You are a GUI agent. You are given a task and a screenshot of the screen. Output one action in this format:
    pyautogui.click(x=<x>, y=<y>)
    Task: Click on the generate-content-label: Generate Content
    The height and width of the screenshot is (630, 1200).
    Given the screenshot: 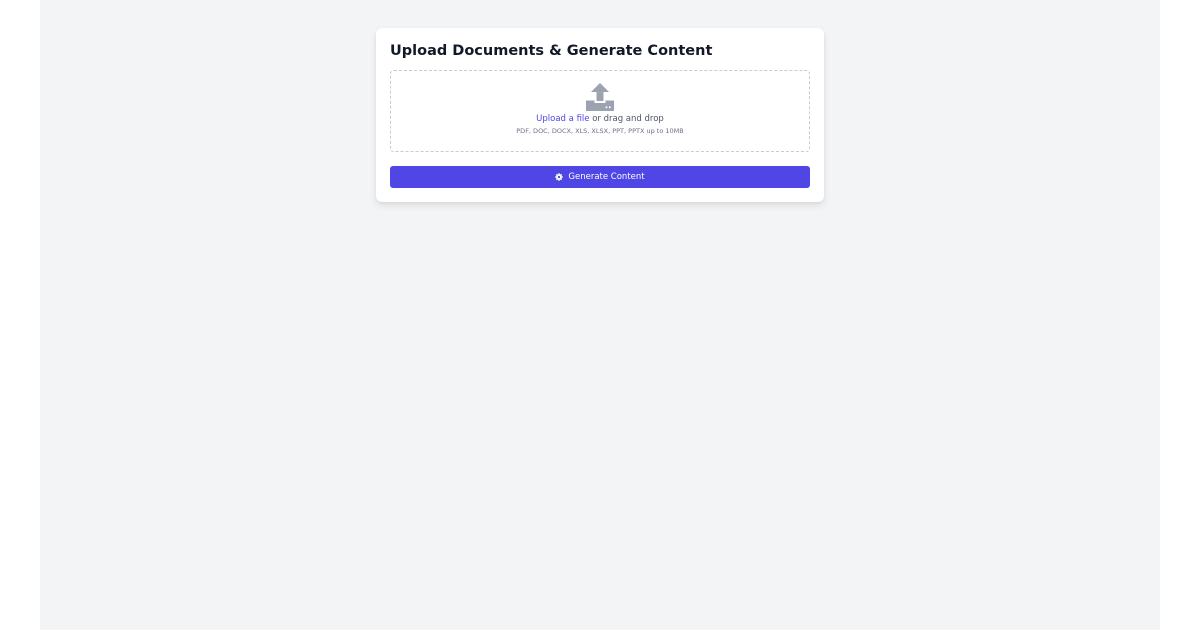 What is the action you would take?
    pyautogui.click(x=606, y=177)
    